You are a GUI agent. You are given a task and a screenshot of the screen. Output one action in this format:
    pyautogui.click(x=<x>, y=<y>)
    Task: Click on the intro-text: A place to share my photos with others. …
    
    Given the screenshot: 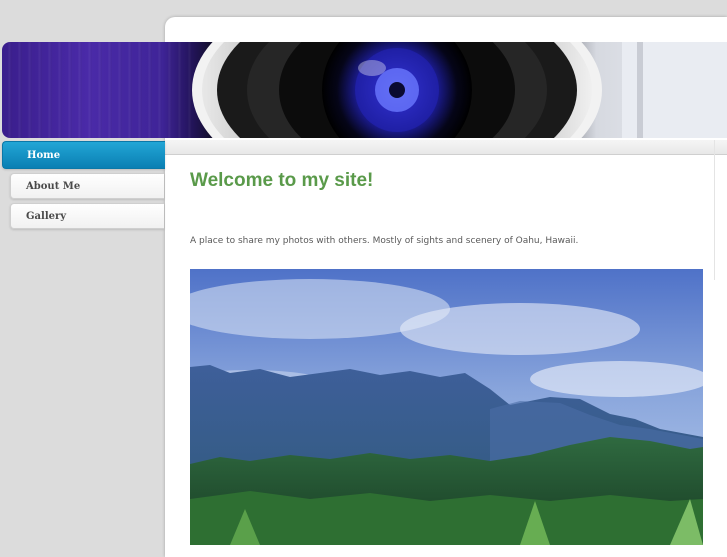 What is the action you would take?
    pyautogui.click(x=384, y=241)
    